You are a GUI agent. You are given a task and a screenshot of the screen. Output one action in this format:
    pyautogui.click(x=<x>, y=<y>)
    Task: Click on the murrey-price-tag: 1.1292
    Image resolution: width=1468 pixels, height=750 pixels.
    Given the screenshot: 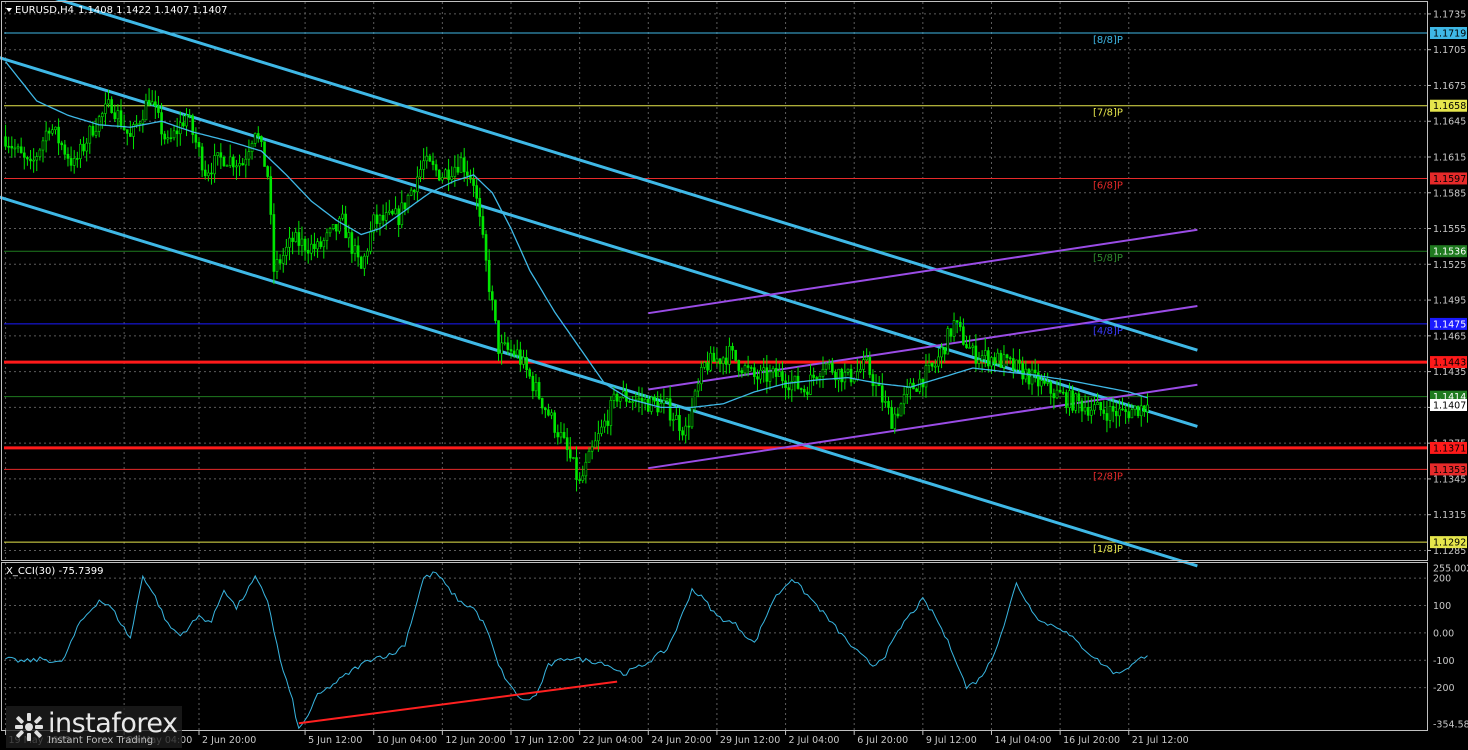 What is the action you would take?
    pyautogui.click(x=1449, y=543)
    